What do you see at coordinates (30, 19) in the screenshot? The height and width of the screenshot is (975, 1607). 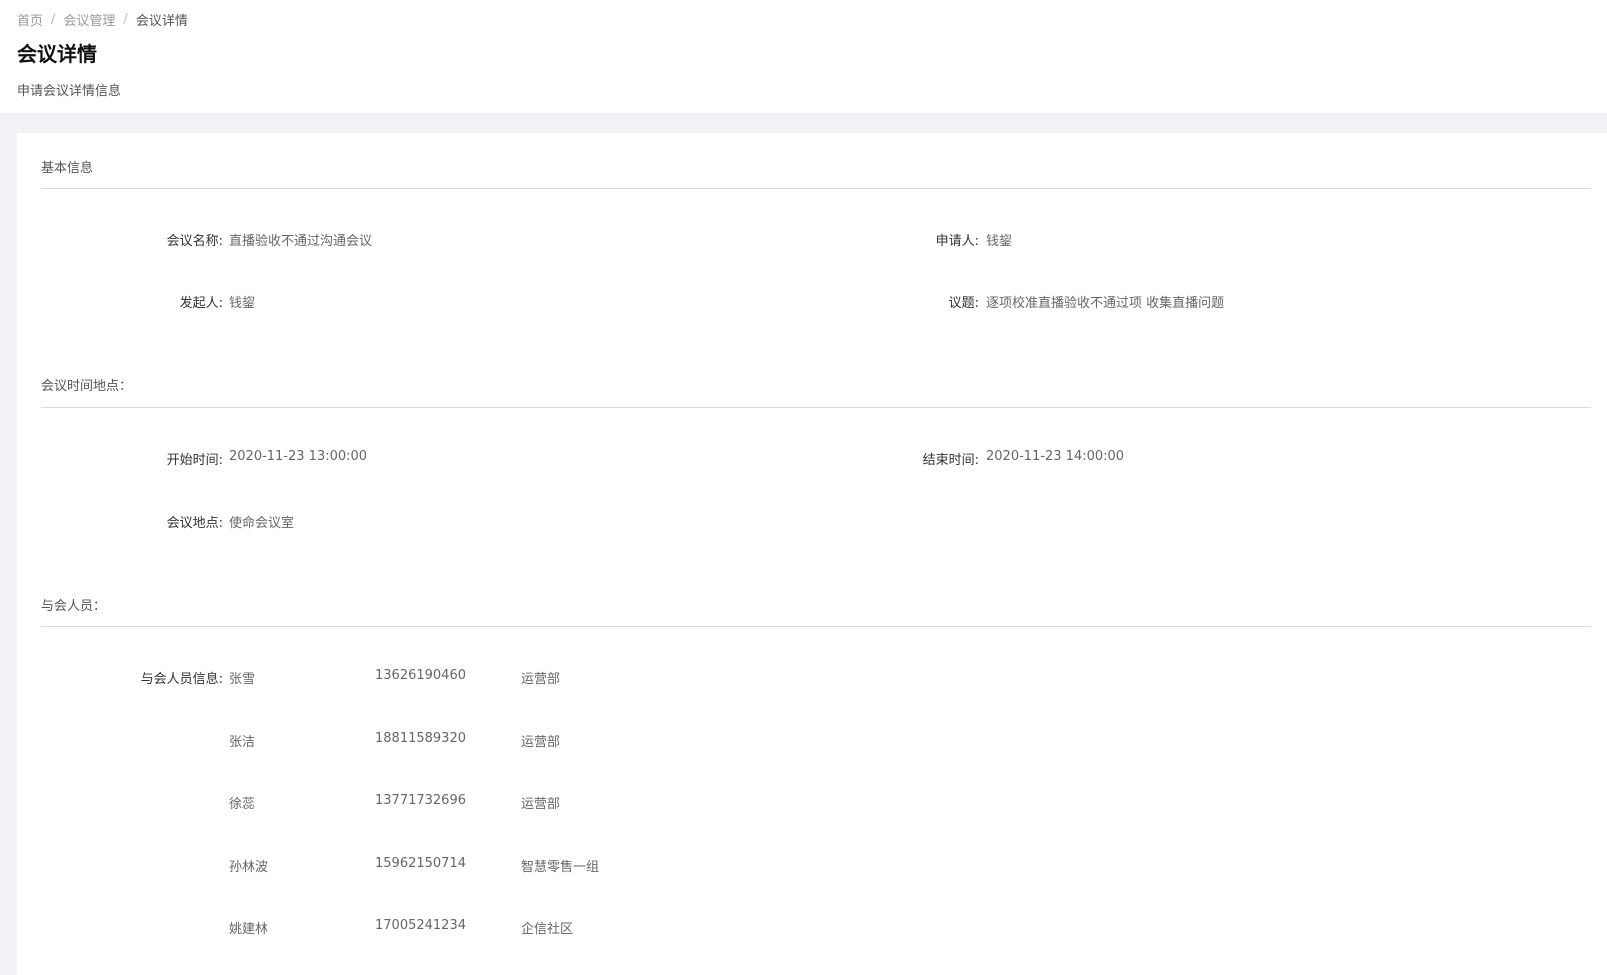 I see `breadcrumb-home: 首页` at bounding box center [30, 19].